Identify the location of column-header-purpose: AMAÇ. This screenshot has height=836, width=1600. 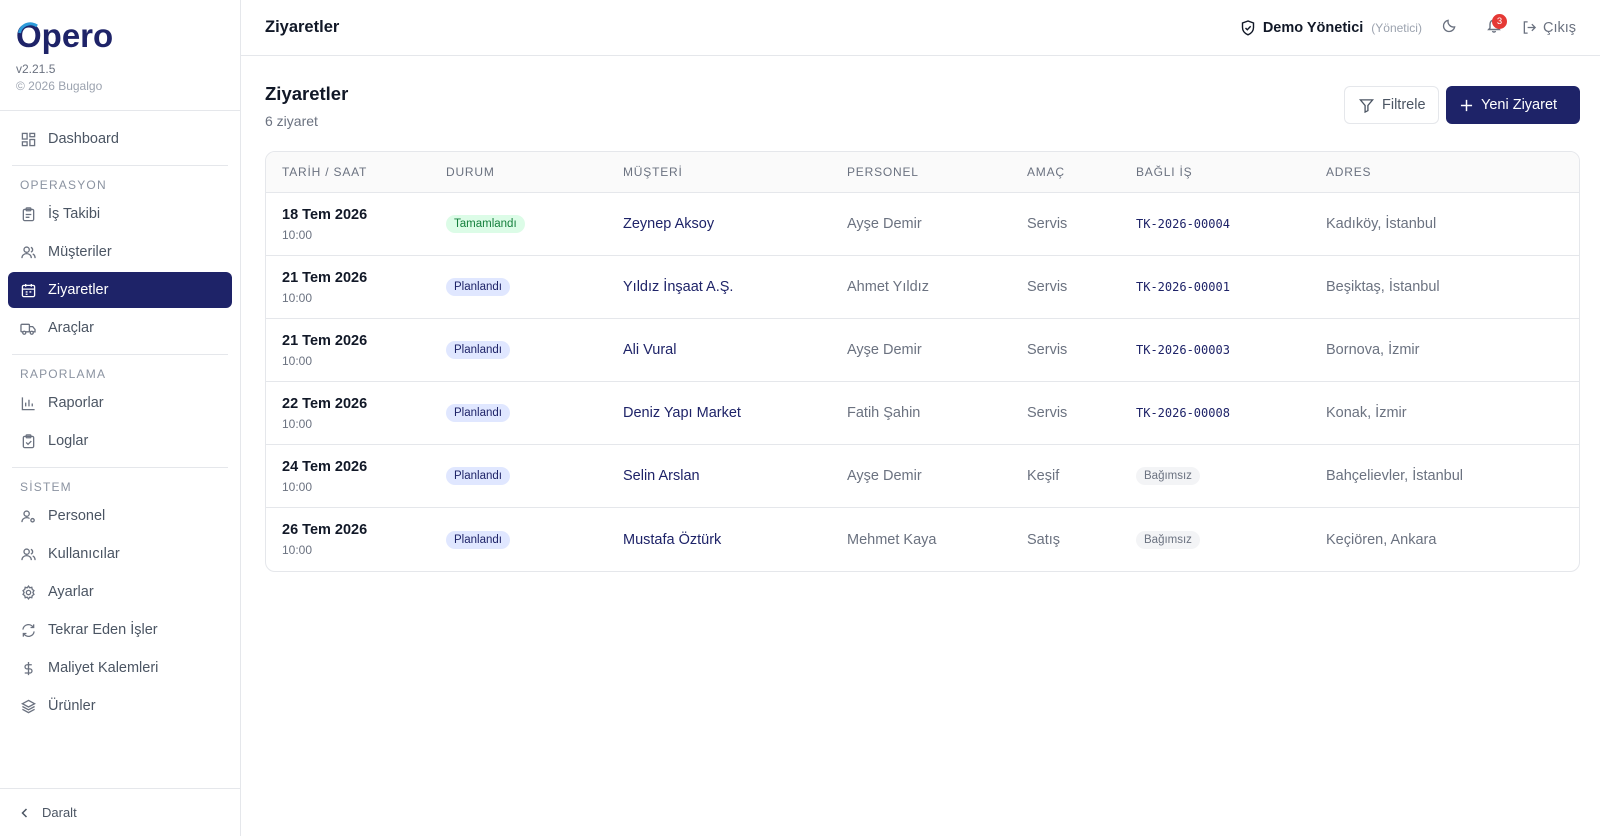
(1081, 172).